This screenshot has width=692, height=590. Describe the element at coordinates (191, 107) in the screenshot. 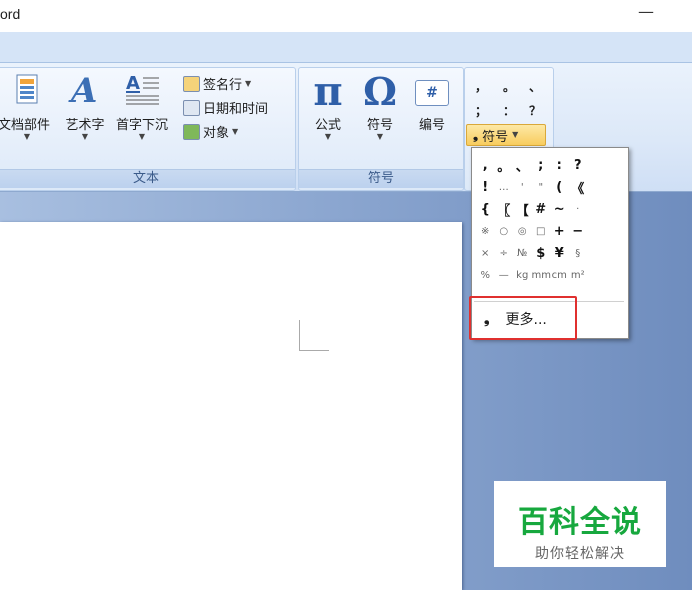

I see `date-time-icon` at that location.